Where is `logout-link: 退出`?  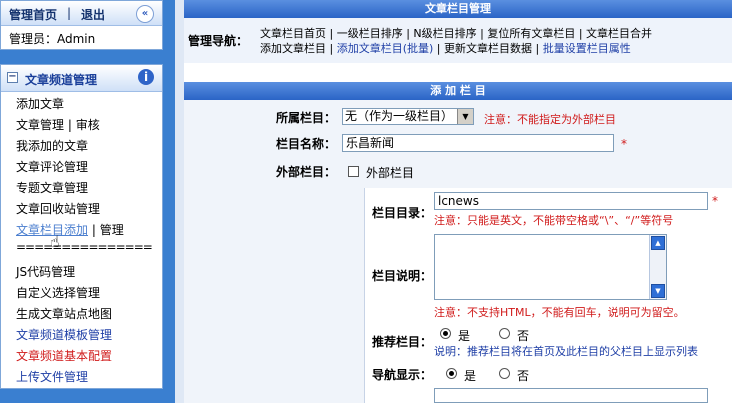
logout-link: 退出 is located at coordinates (93, 14).